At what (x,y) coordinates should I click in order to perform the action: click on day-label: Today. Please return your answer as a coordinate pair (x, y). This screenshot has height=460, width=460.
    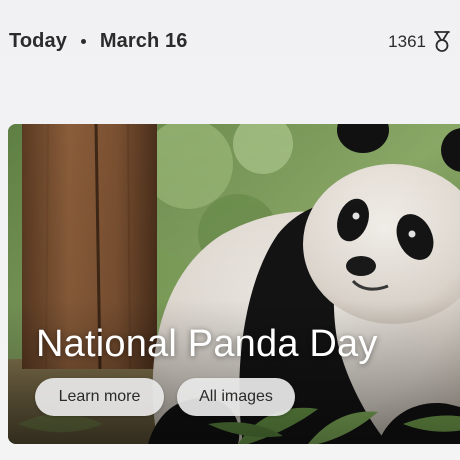
    Looking at the image, I should click on (38, 41).